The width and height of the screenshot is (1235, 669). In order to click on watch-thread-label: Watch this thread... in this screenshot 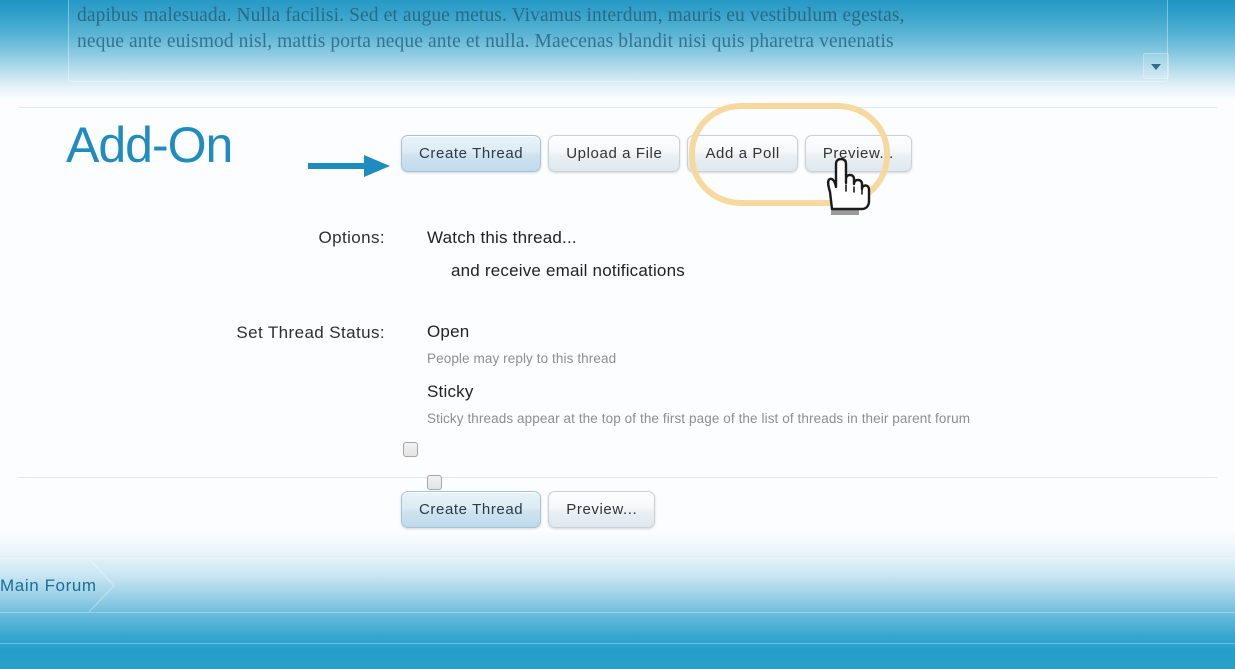, I will do `click(502, 237)`.